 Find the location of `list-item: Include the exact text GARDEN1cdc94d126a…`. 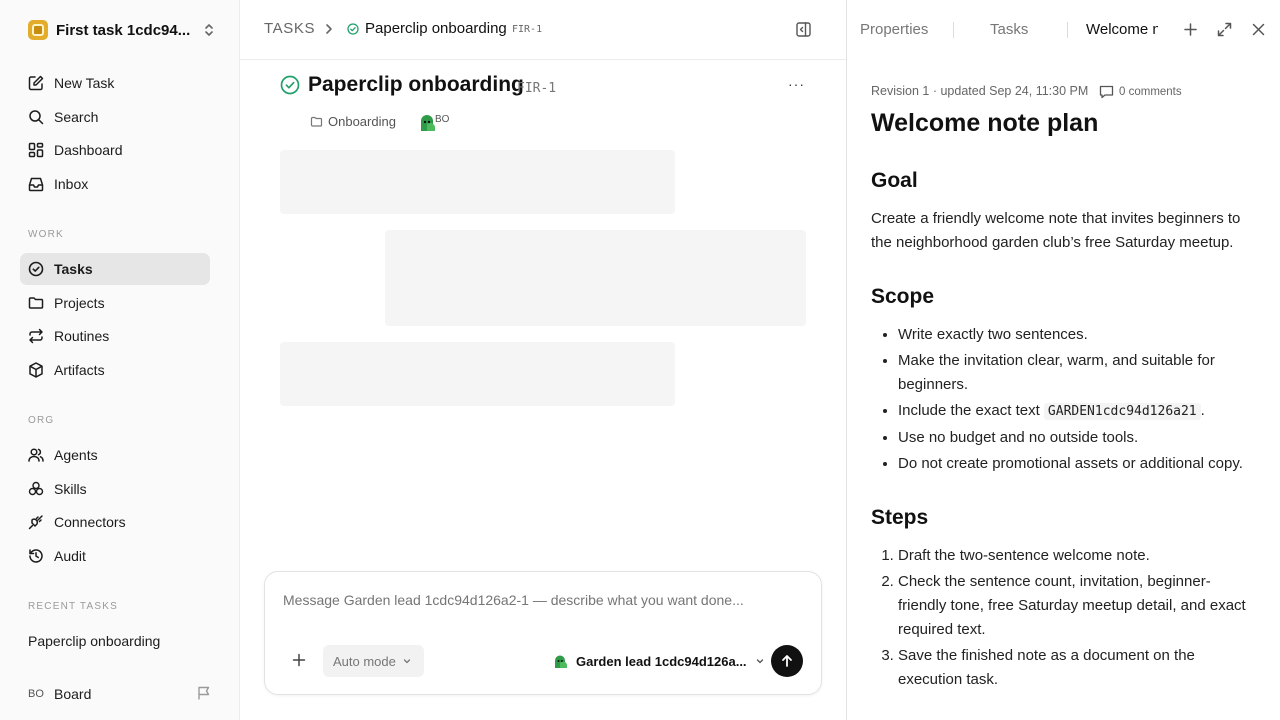

list-item: Include the exact text GARDEN1cdc94d126a… is located at coordinates (1077, 411).